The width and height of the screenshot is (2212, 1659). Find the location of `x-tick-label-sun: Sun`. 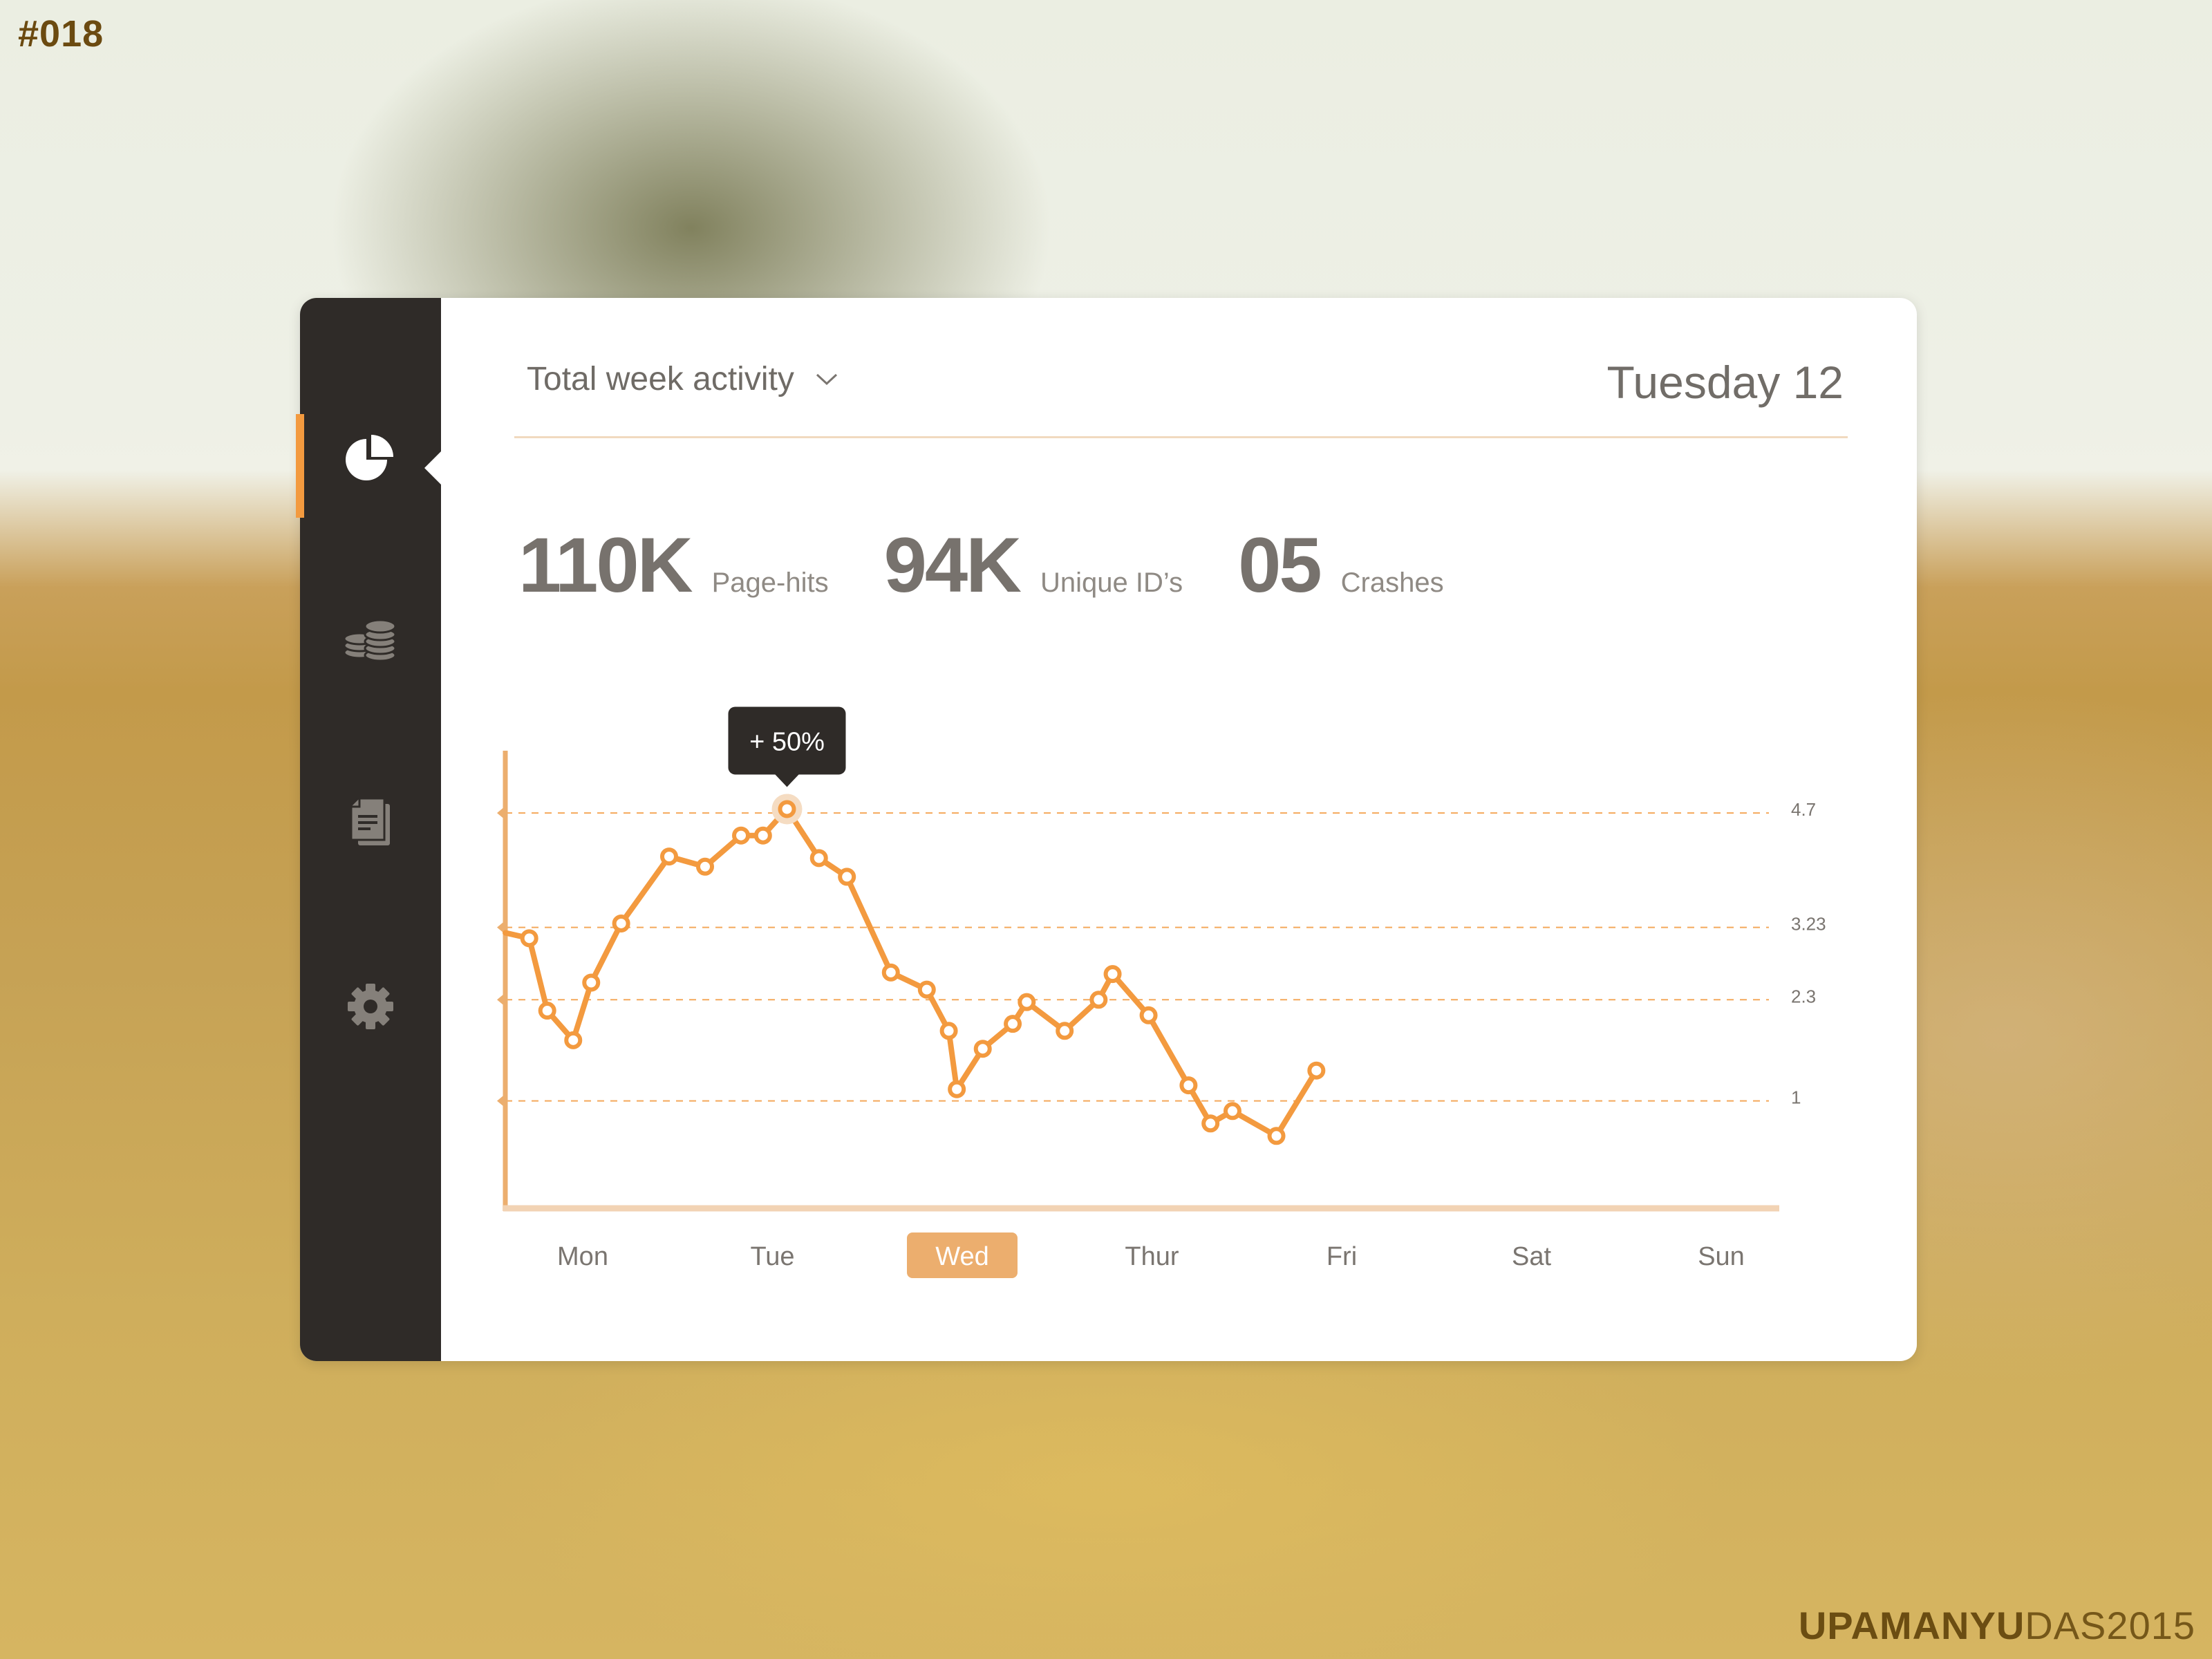

x-tick-label-sun: Sun is located at coordinates (1722, 1256).